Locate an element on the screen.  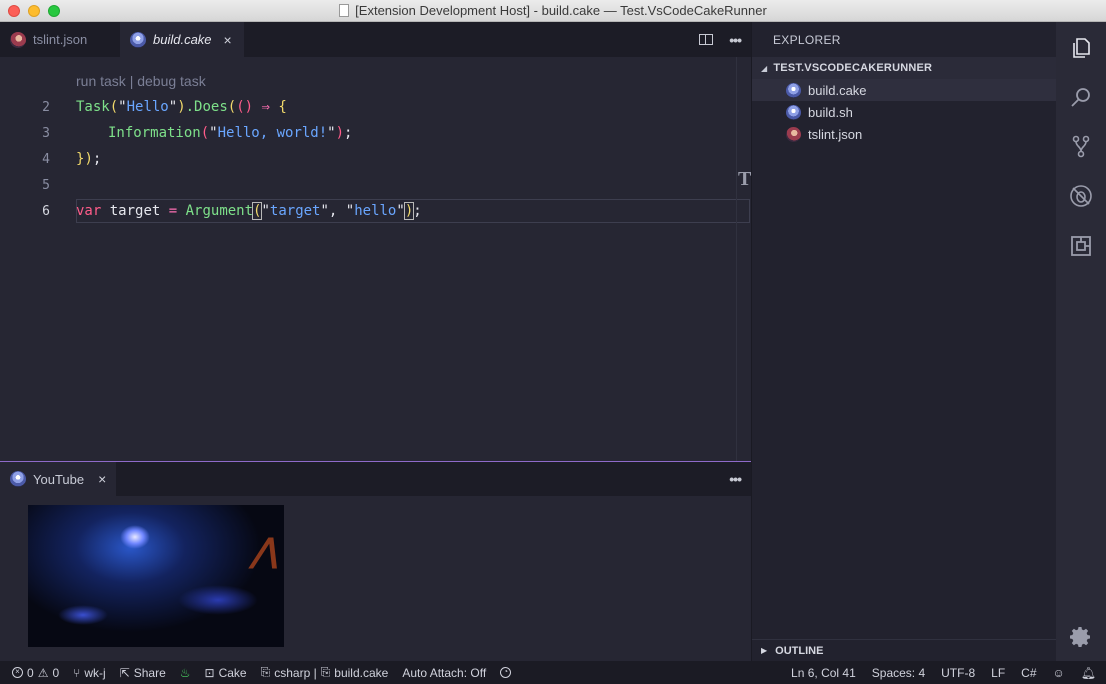
explorer-icon is located at coordinates (1081, 48).